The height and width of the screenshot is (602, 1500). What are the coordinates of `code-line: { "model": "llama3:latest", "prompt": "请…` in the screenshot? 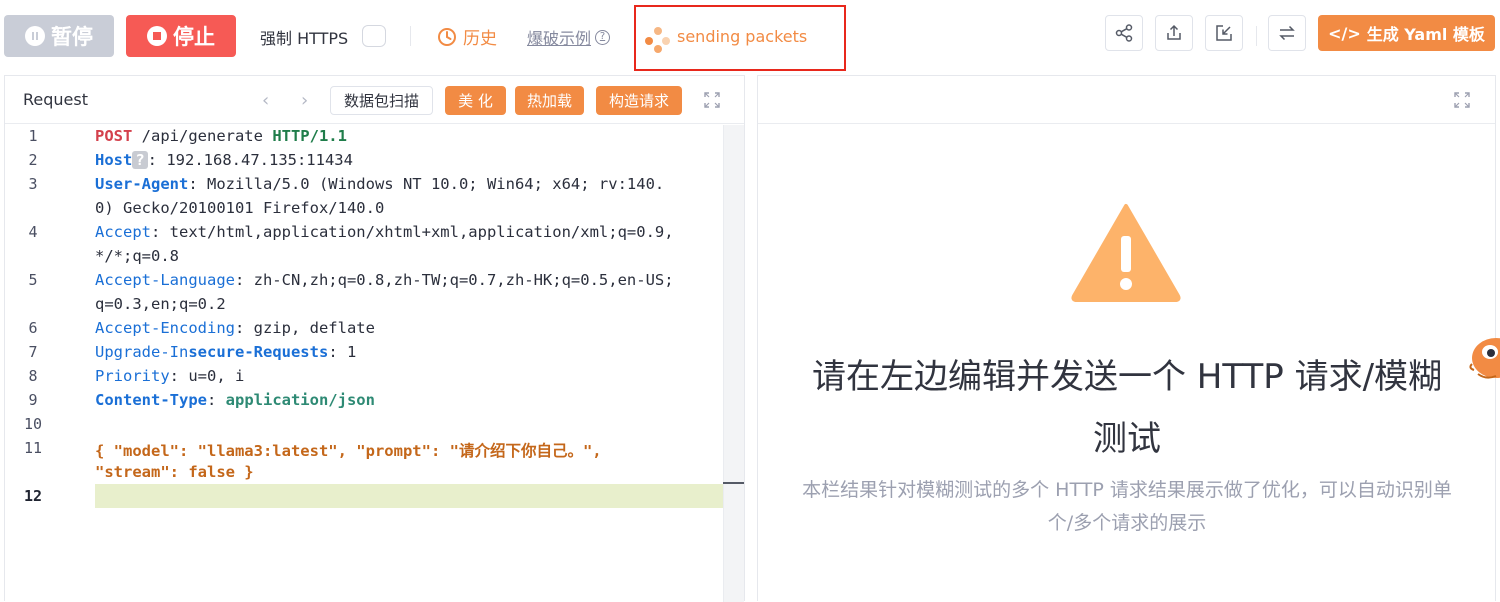 It's located at (348, 451).